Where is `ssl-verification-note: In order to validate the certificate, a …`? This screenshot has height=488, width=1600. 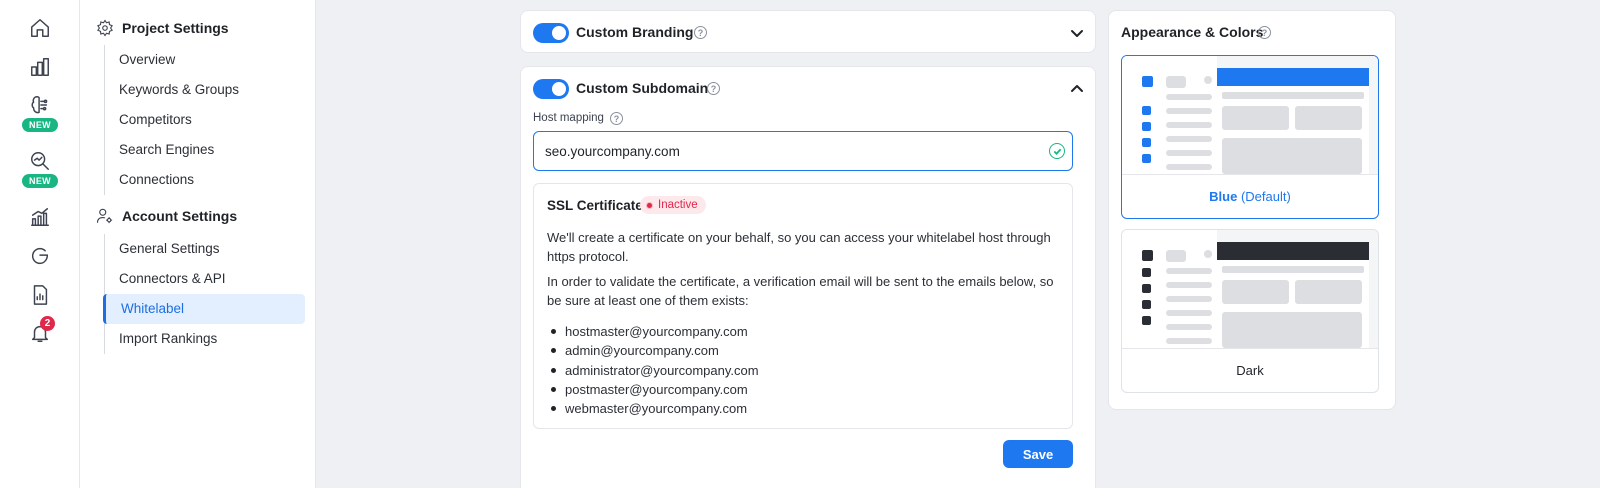
ssl-verification-note: In order to validate the certificate, a … is located at coordinates (800, 291).